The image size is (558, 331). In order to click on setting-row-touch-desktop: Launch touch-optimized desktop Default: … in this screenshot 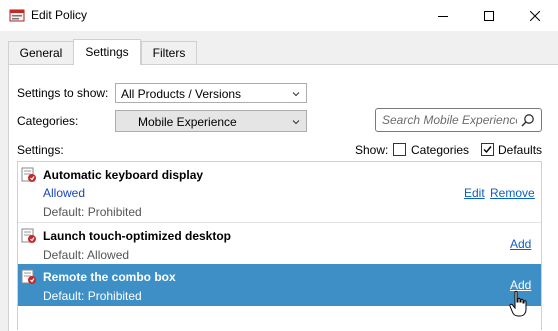, I will do `click(279, 243)`.